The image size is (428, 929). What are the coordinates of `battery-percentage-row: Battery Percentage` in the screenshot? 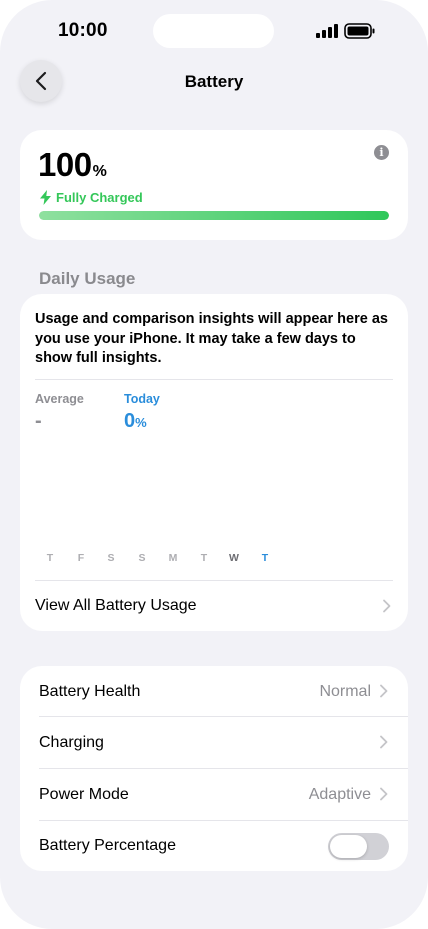 It's located at (214, 845).